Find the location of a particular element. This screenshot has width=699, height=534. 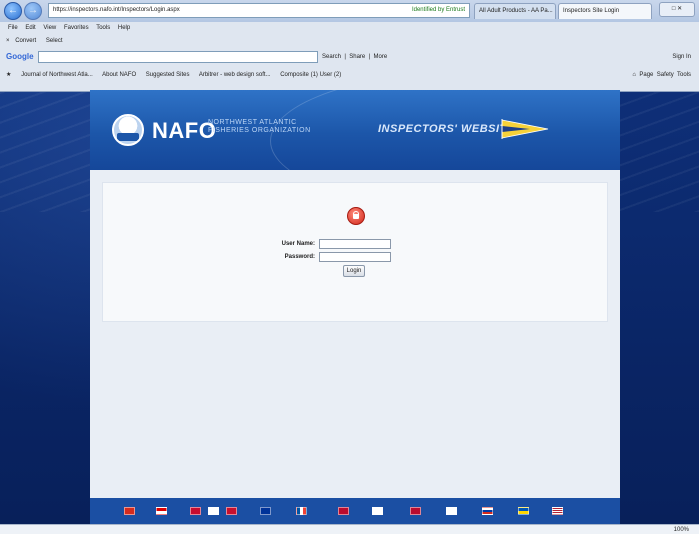

japan-flag-icon is located at coordinates (377, 511).